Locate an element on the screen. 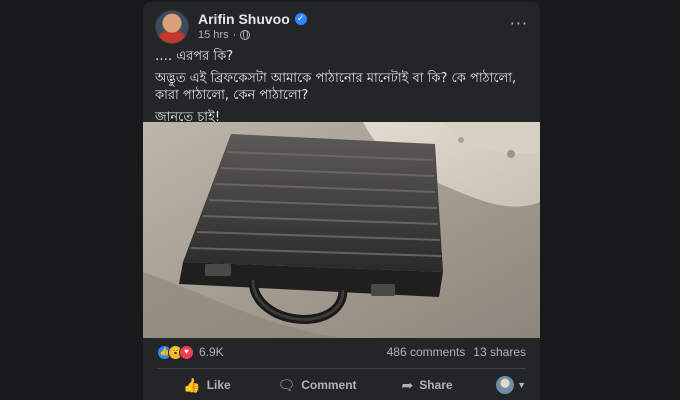 The image size is (680, 400). divider is located at coordinates (341, 368).